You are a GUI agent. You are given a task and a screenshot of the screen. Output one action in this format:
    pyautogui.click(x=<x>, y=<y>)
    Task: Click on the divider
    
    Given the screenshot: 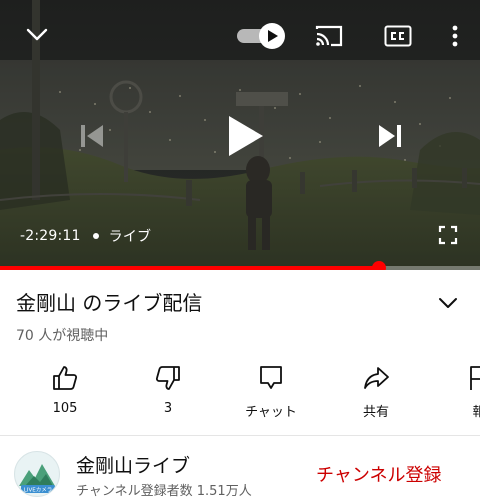 What is the action you would take?
    pyautogui.click(x=240, y=435)
    